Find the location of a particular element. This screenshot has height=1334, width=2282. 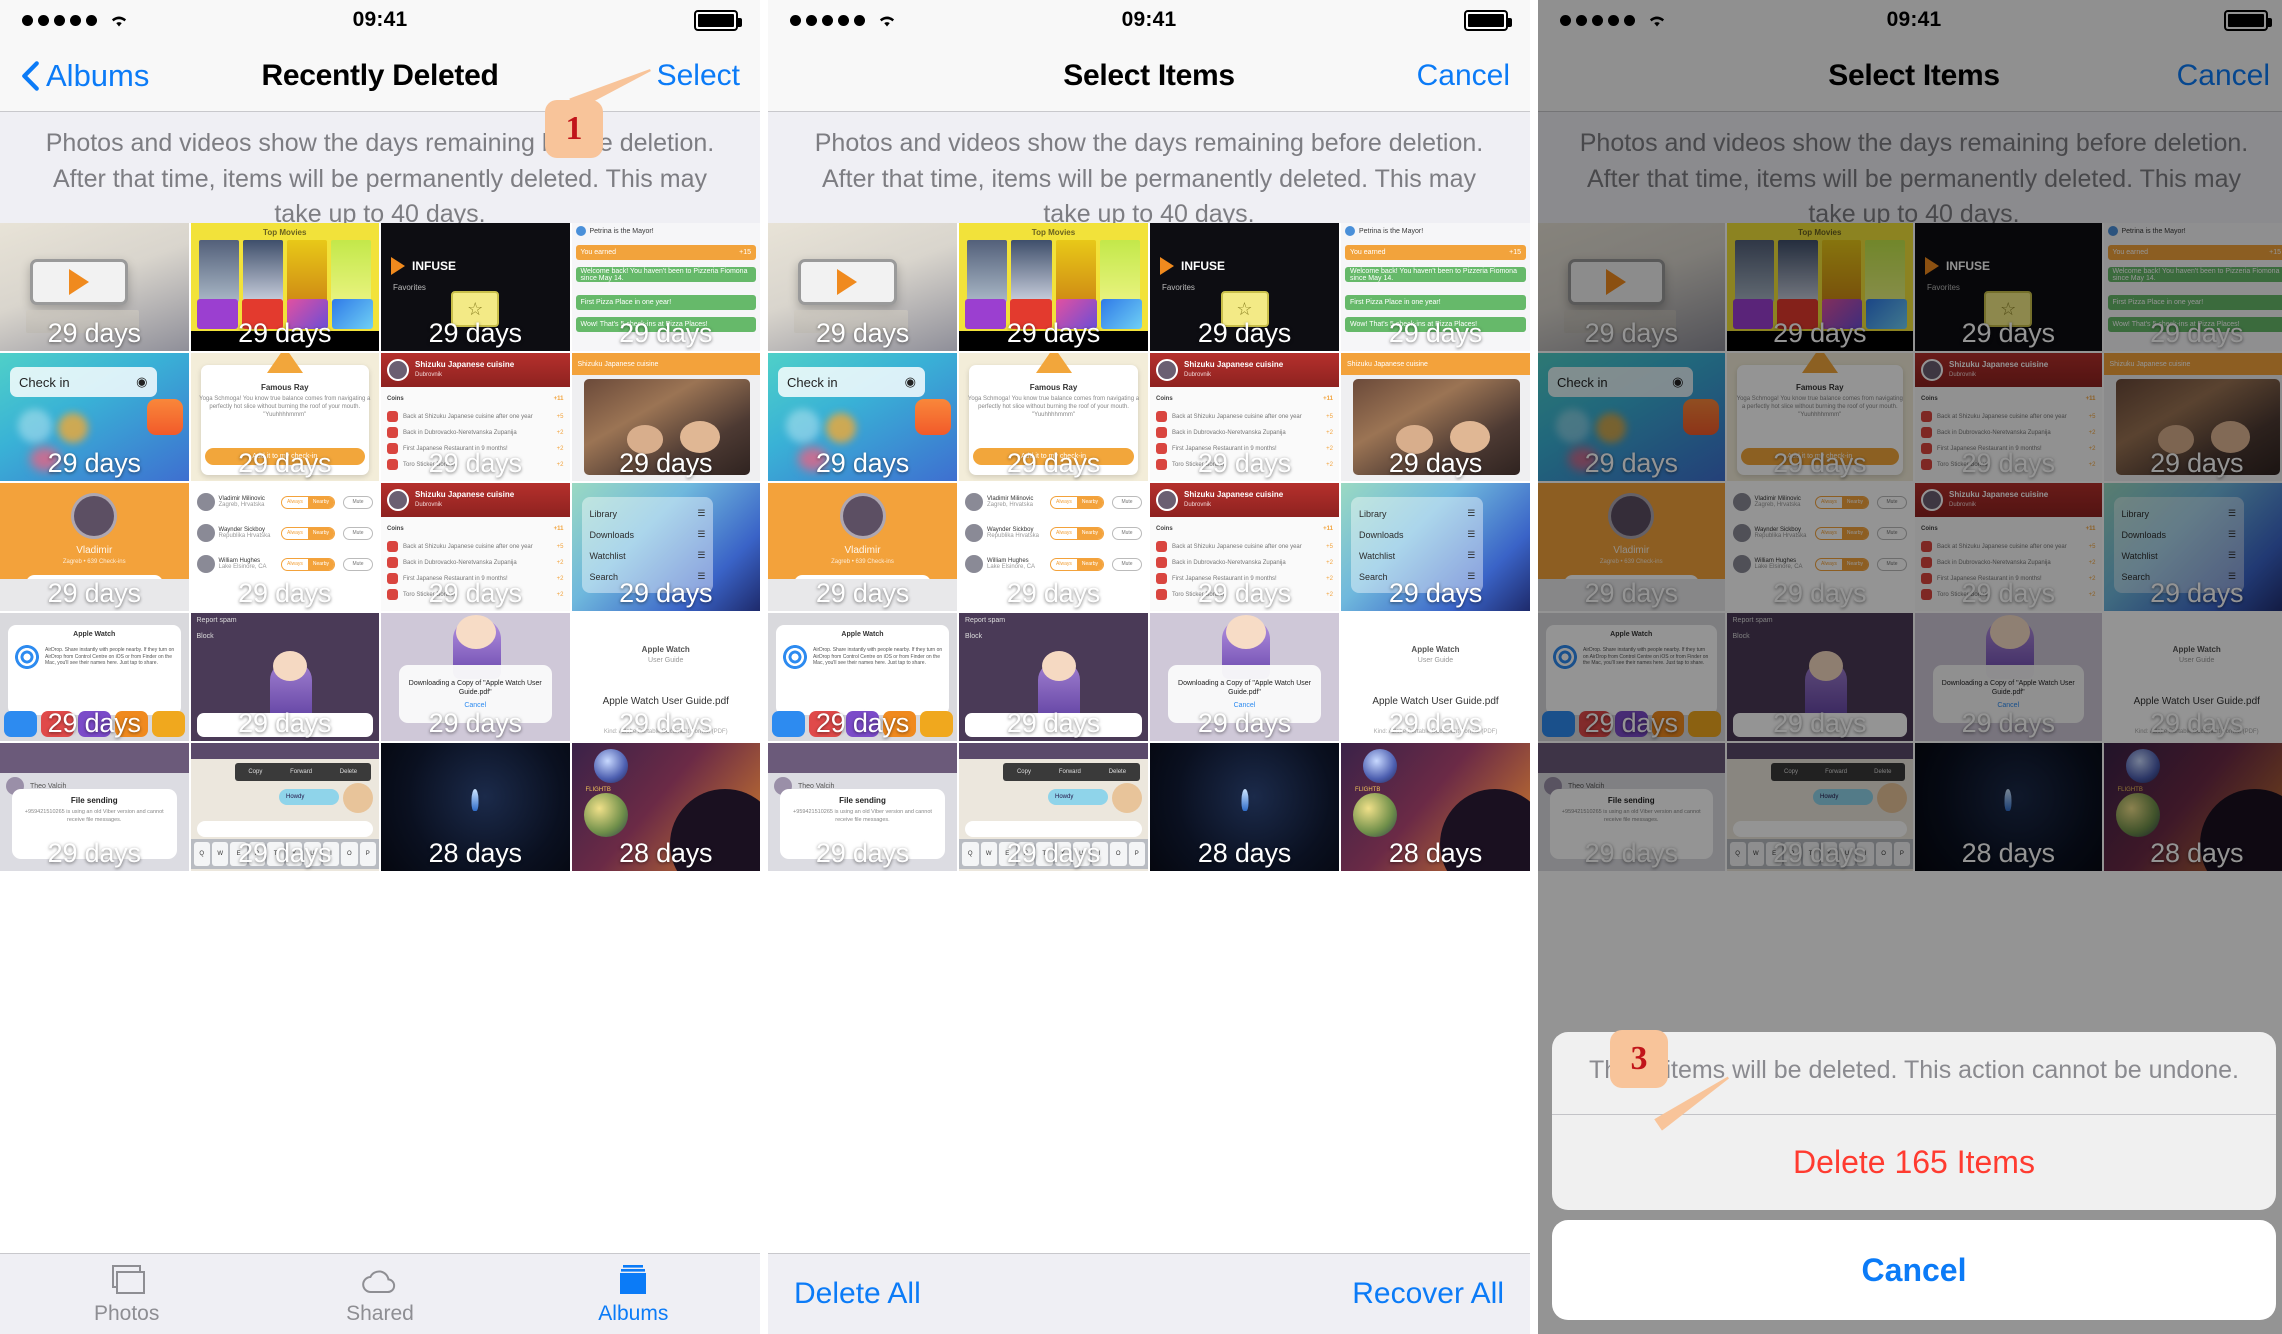

page-title: Select Items is located at coordinates (1914, 75).